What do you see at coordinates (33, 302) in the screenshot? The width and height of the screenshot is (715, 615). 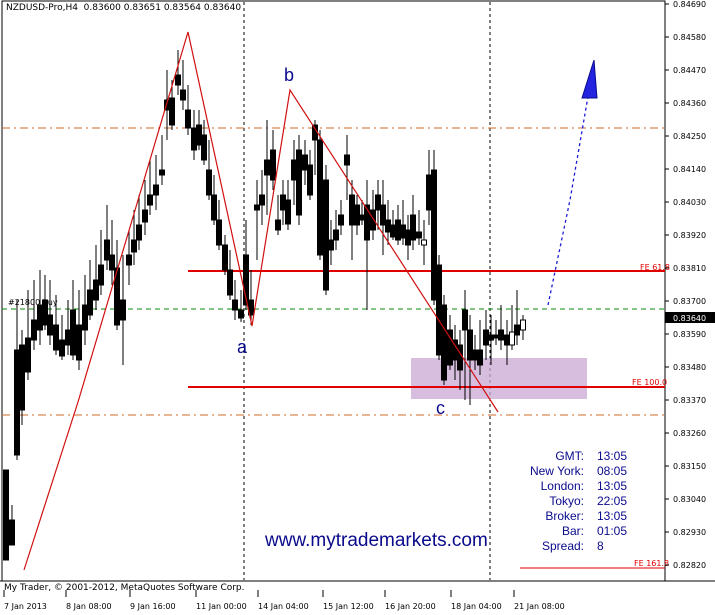 I see `order-label: #21800 buy` at bounding box center [33, 302].